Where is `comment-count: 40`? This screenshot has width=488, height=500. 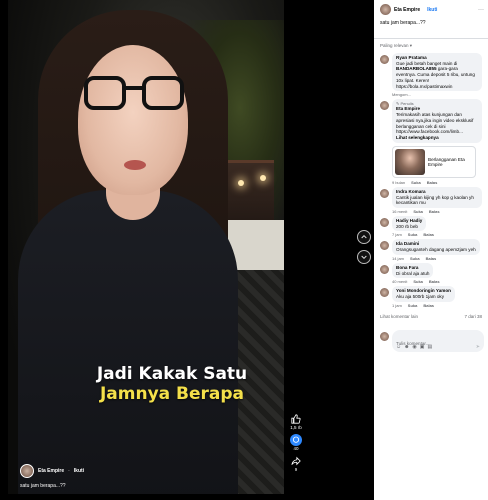 comment-count: 40 is located at coordinates (296, 448).